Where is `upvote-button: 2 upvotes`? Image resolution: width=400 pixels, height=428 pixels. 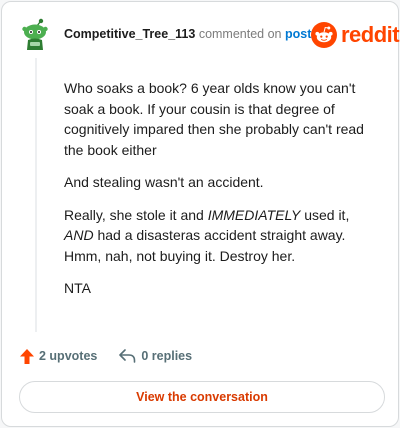
upvote-button: 2 upvotes is located at coordinates (59, 356).